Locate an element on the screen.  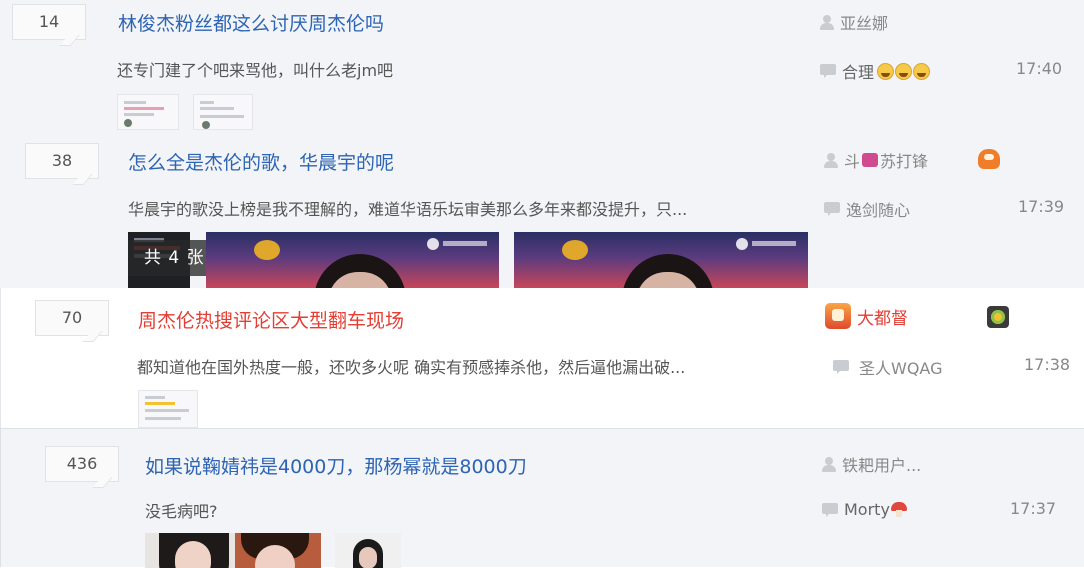
author-mark-icon is located at coordinates (870, 160).